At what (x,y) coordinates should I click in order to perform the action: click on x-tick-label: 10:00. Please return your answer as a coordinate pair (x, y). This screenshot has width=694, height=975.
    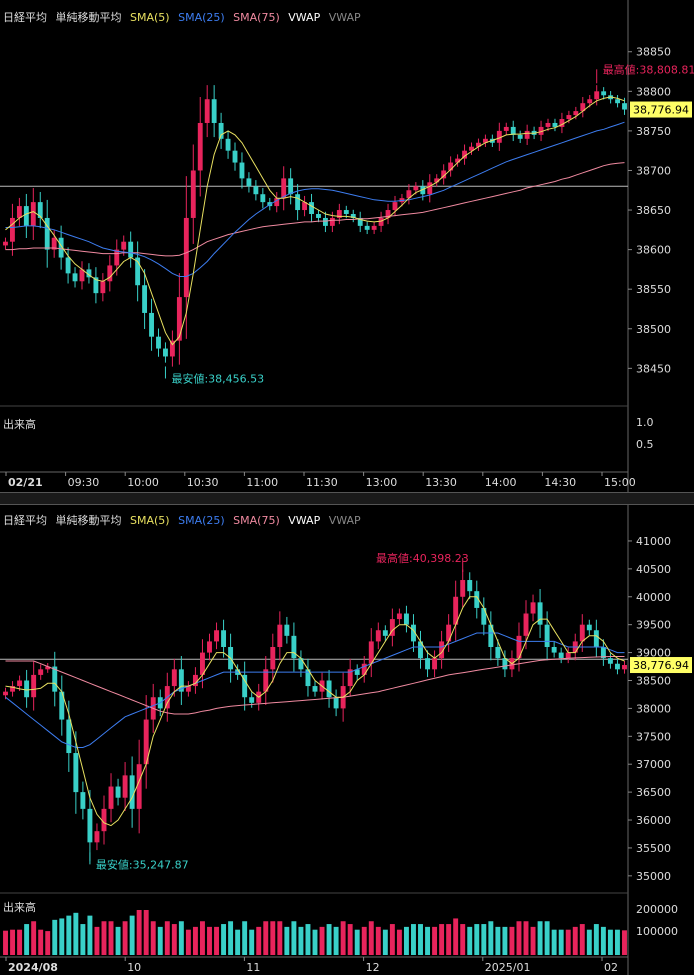
    Looking at the image, I should click on (143, 482).